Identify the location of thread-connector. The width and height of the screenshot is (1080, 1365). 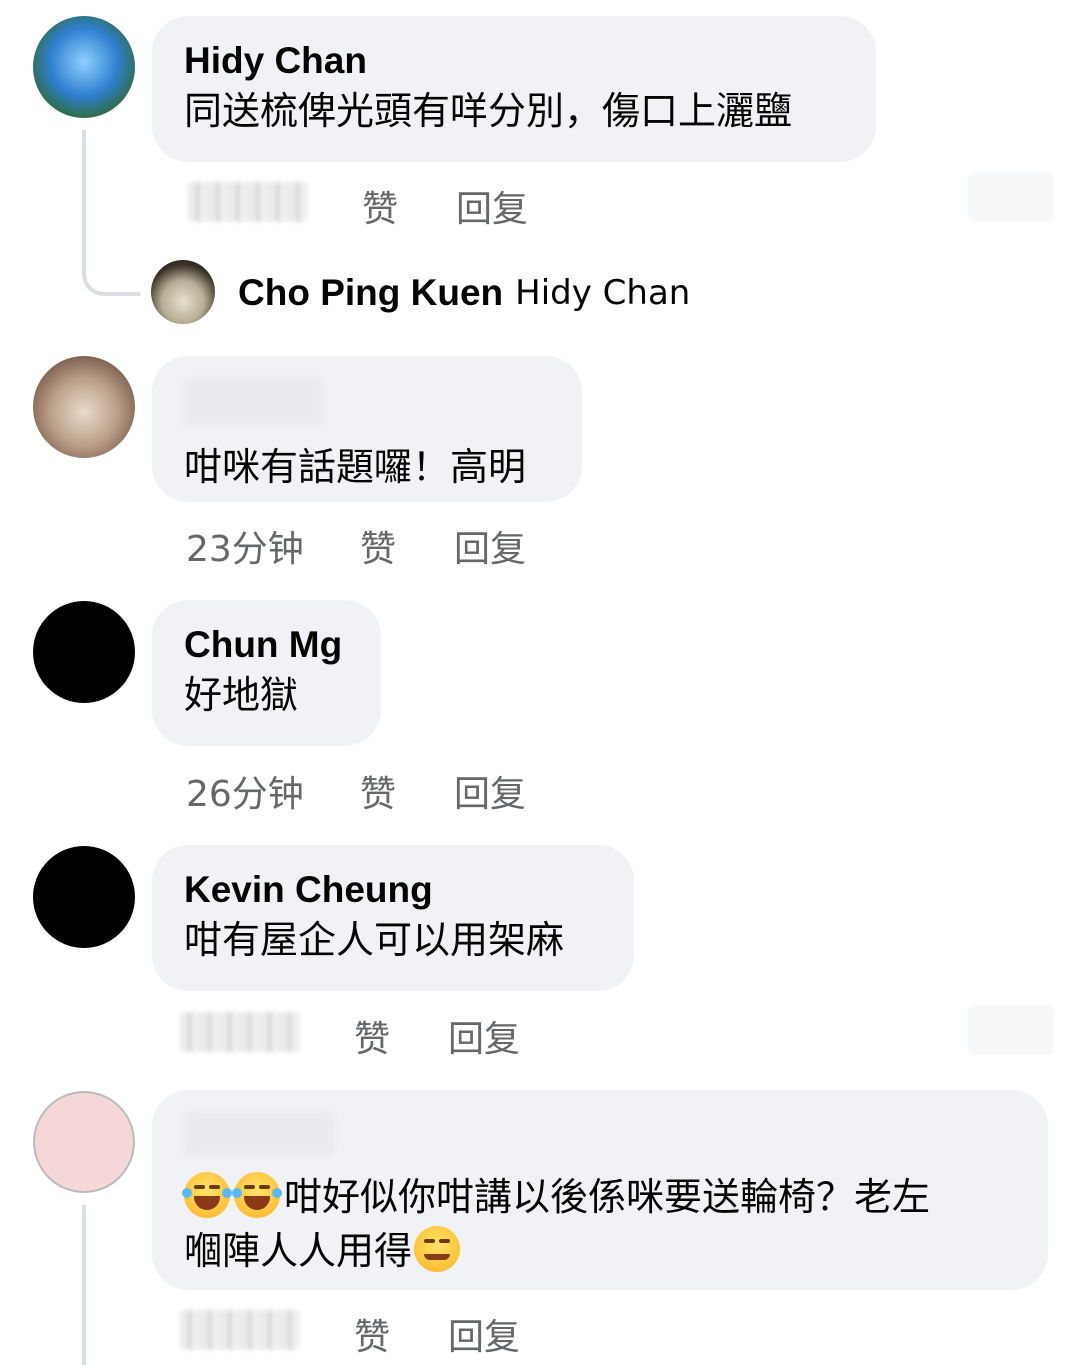
(111, 213).